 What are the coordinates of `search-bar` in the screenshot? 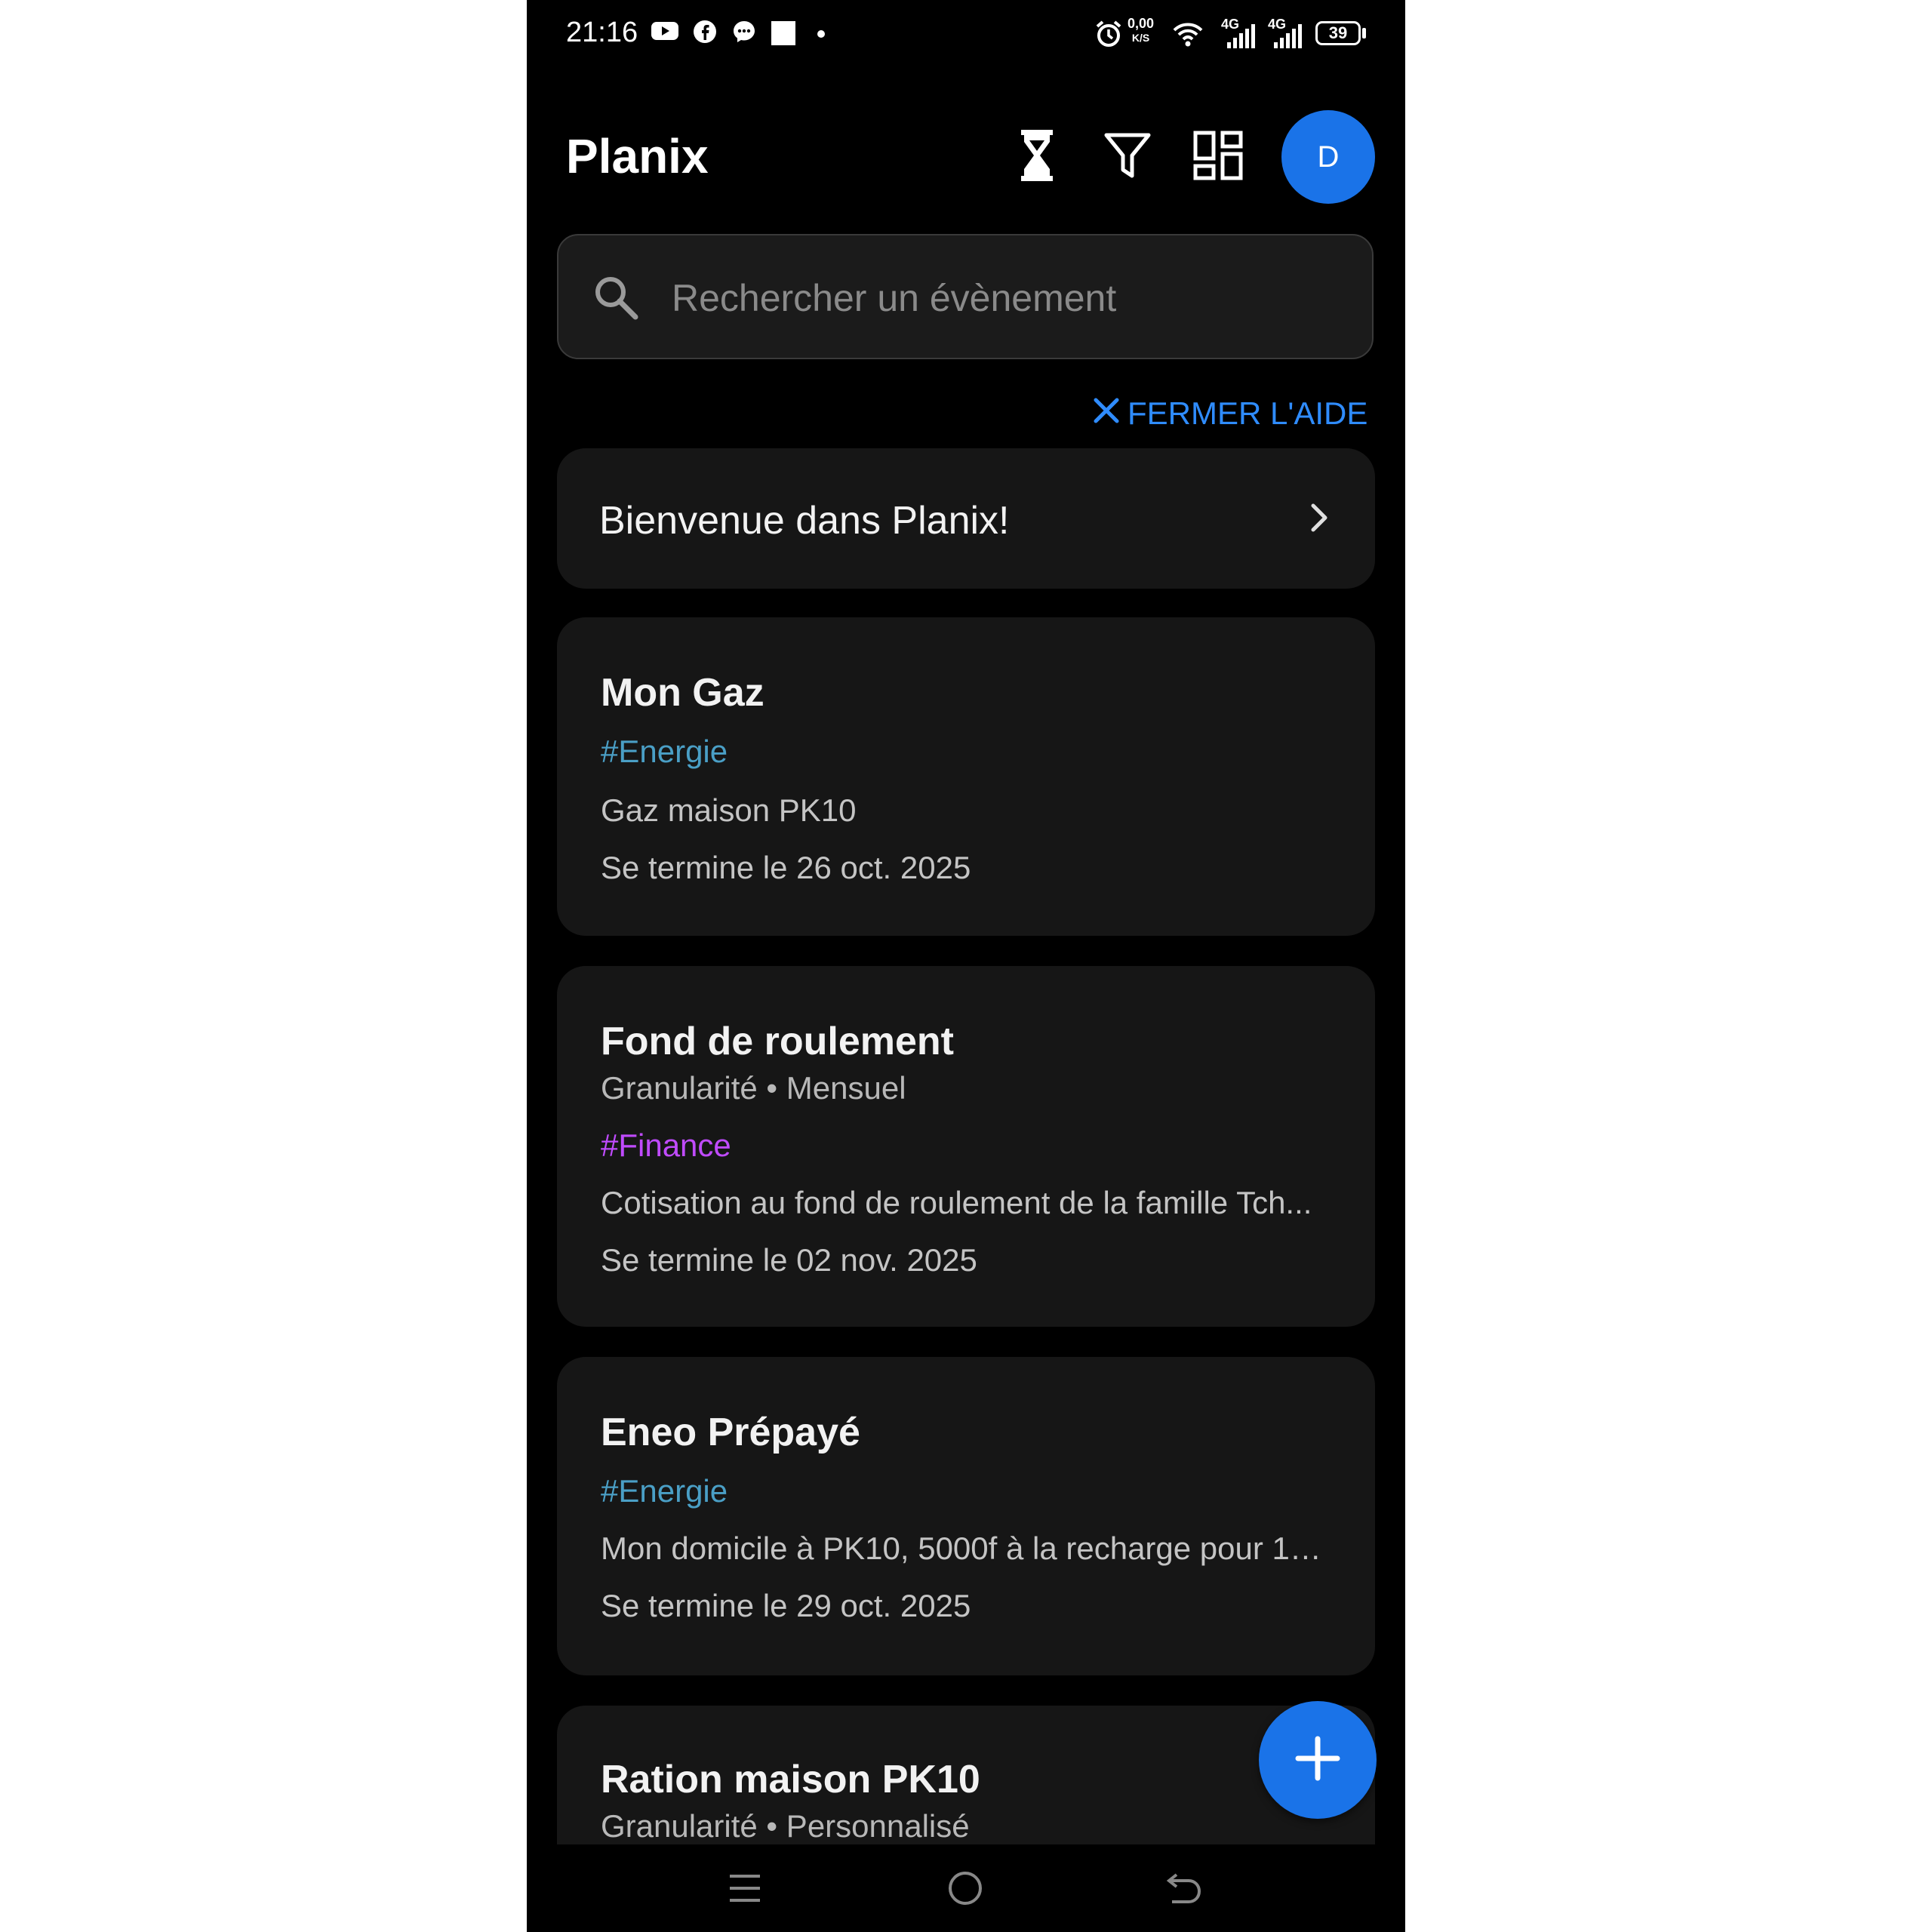 It's located at (965, 296).